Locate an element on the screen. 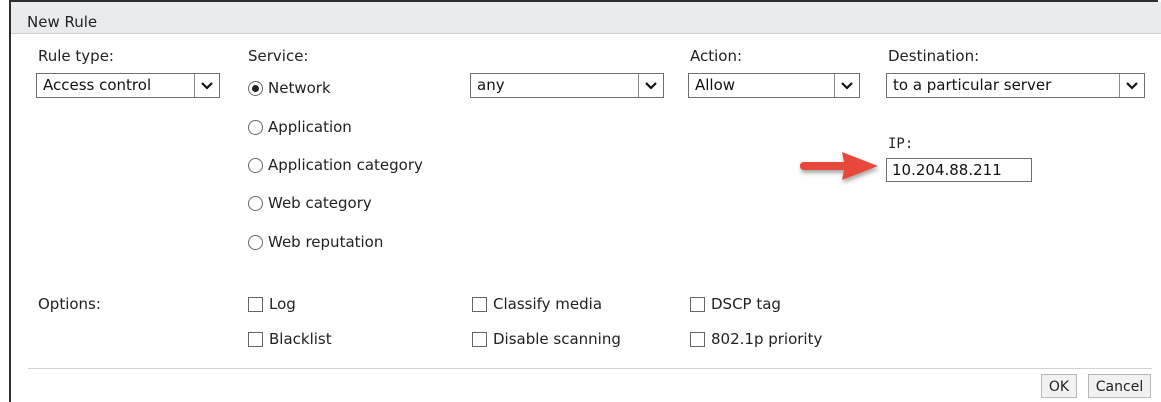 This screenshot has height=402, width=1161. options-label: Options: is located at coordinates (69, 304).